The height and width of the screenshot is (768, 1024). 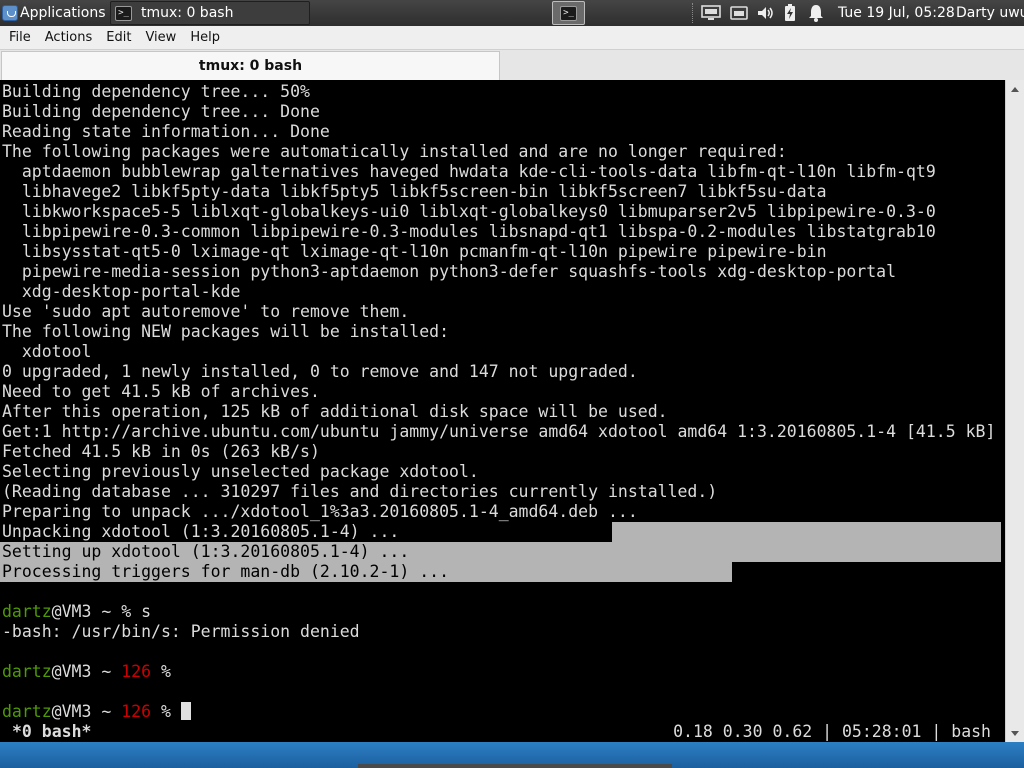 I want to click on tab-tmux-bash: tmux: 0 bash, so click(x=250, y=65).